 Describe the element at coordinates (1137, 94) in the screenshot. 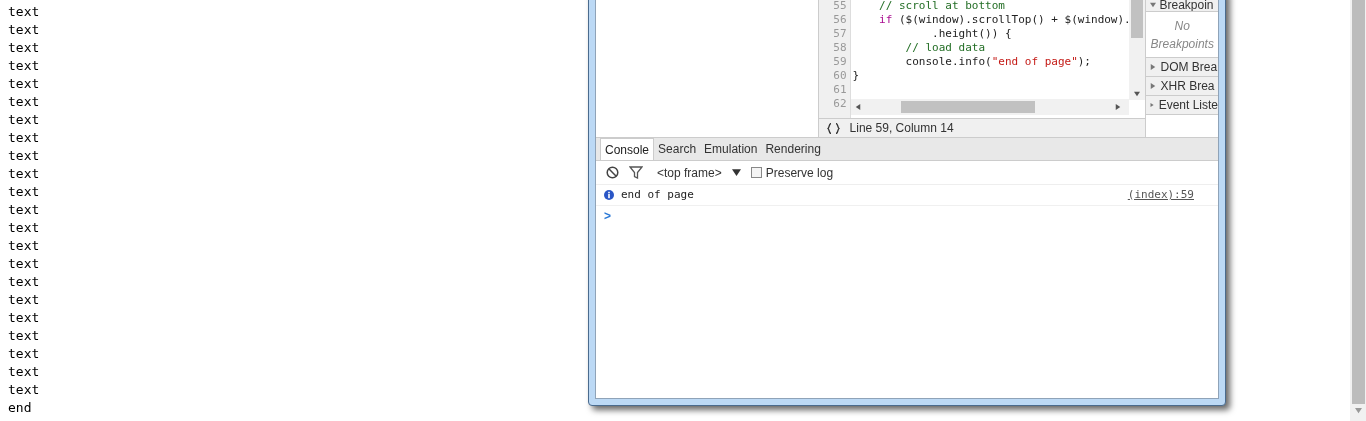

I see `scroll-down-icon` at that location.